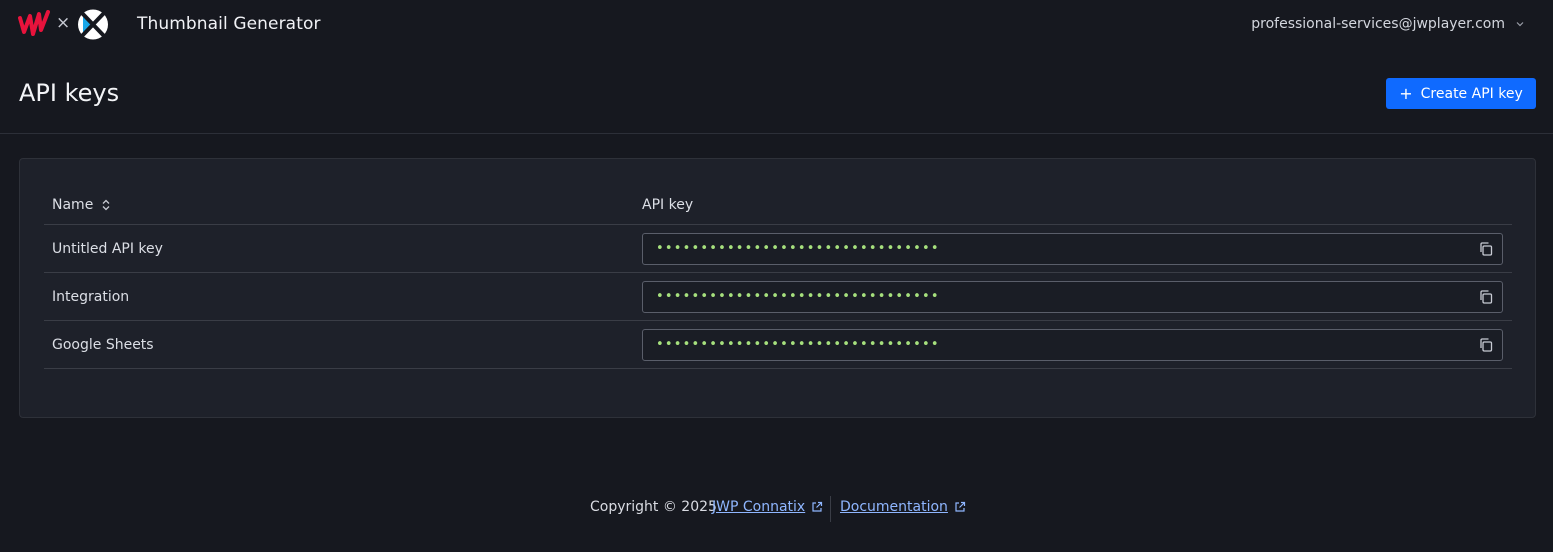  I want to click on api-key-name: Untitled API key, so click(107, 249).